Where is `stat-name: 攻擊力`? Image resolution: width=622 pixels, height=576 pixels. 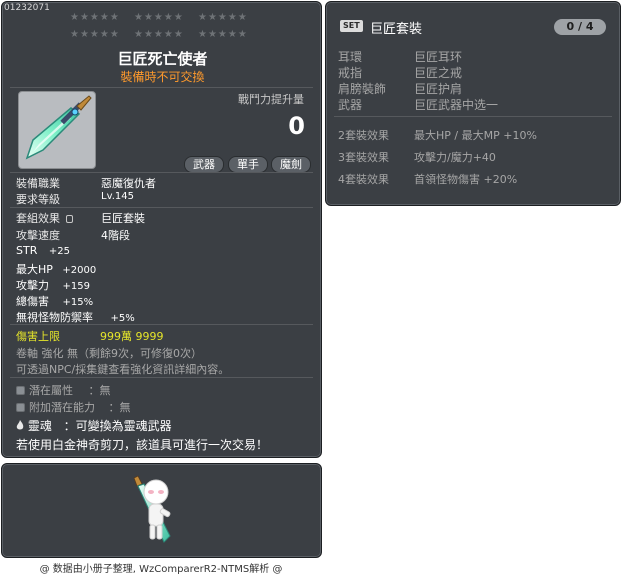
stat-name: 攻擊力 is located at coordinates (32, 285).